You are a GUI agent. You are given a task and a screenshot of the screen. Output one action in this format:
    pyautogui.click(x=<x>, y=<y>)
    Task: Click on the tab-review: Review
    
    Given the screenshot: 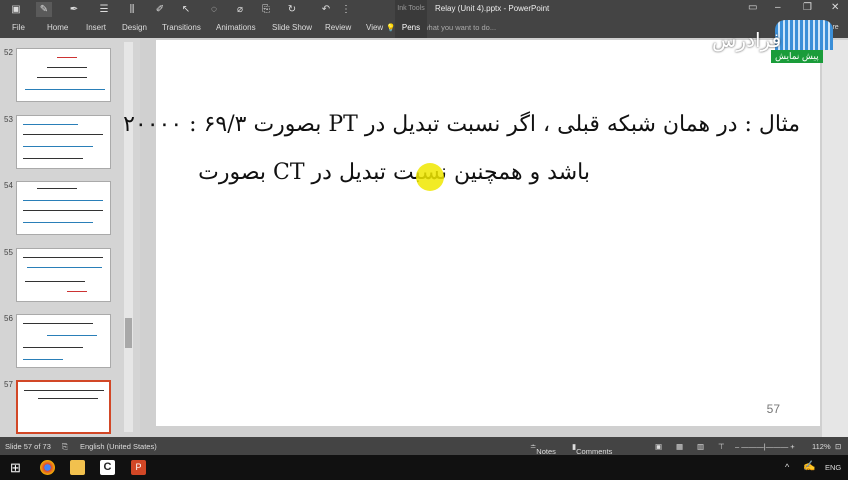 What is the action you would take?
    pyautogui.click(x=338, y=27)
    